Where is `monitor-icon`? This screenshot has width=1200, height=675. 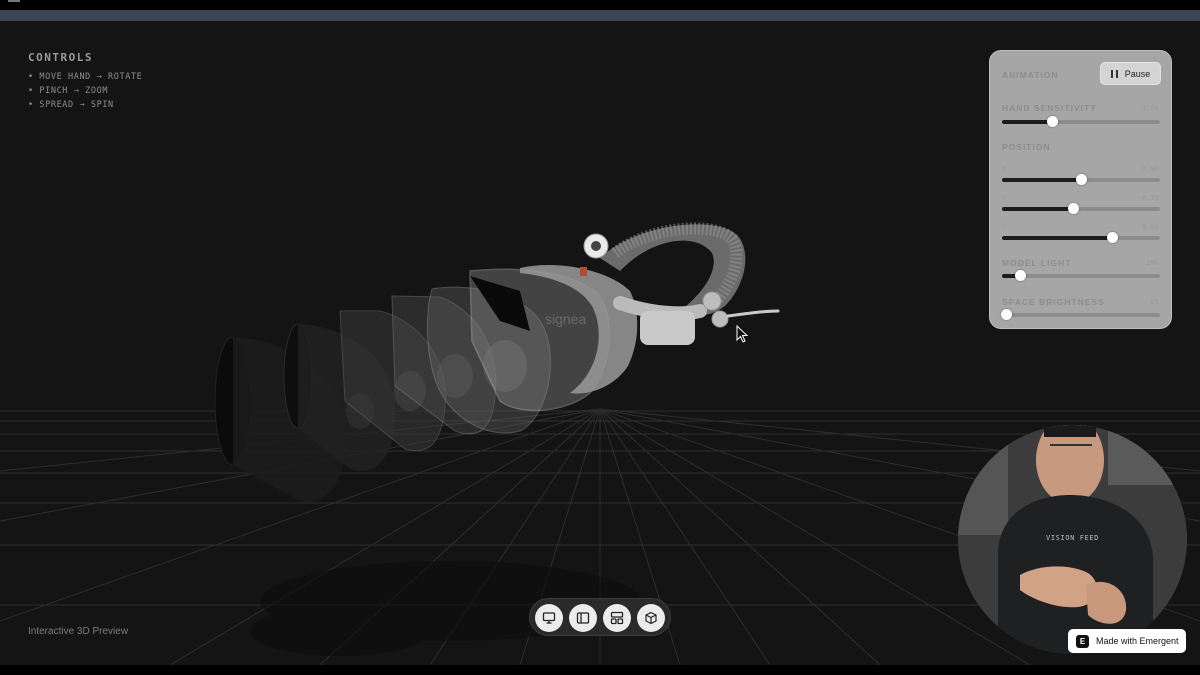
monitor-icon is located at coordinates (549, 618).